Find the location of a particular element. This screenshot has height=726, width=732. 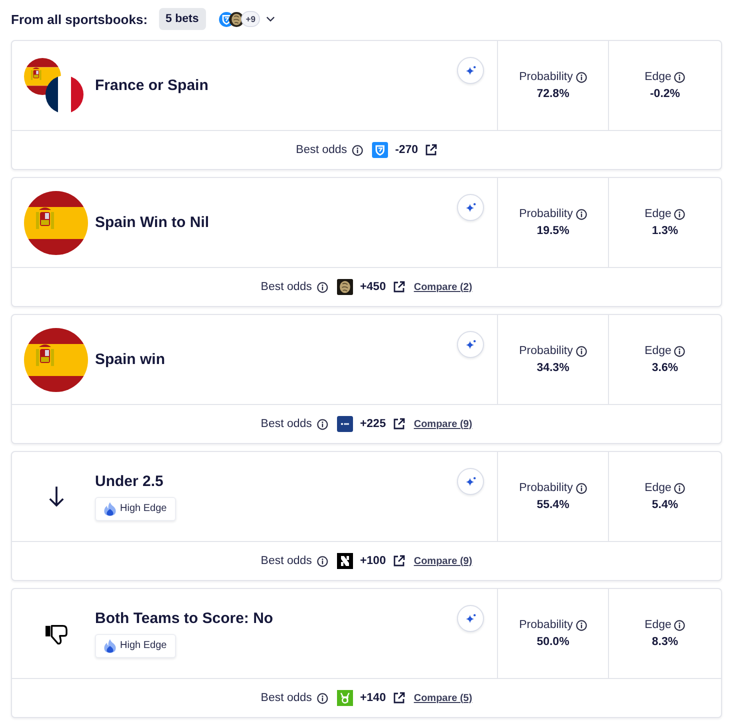

horns-logo-icon is located at coordinates (344, 698).